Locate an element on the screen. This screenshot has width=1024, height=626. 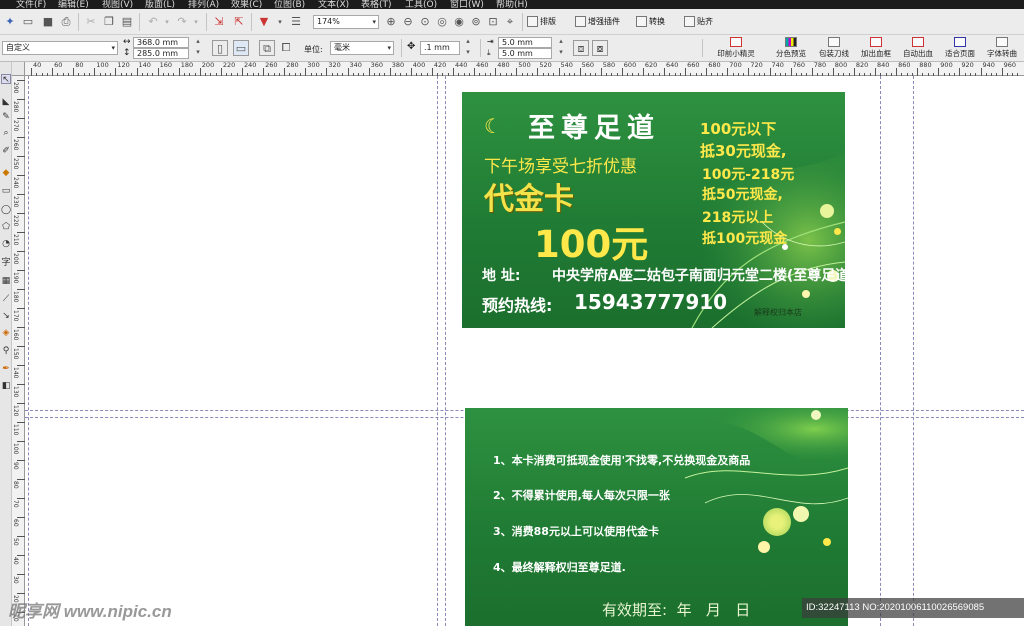
duplicate-y-value: 5.0 mm is located at coordinates (517, 53).